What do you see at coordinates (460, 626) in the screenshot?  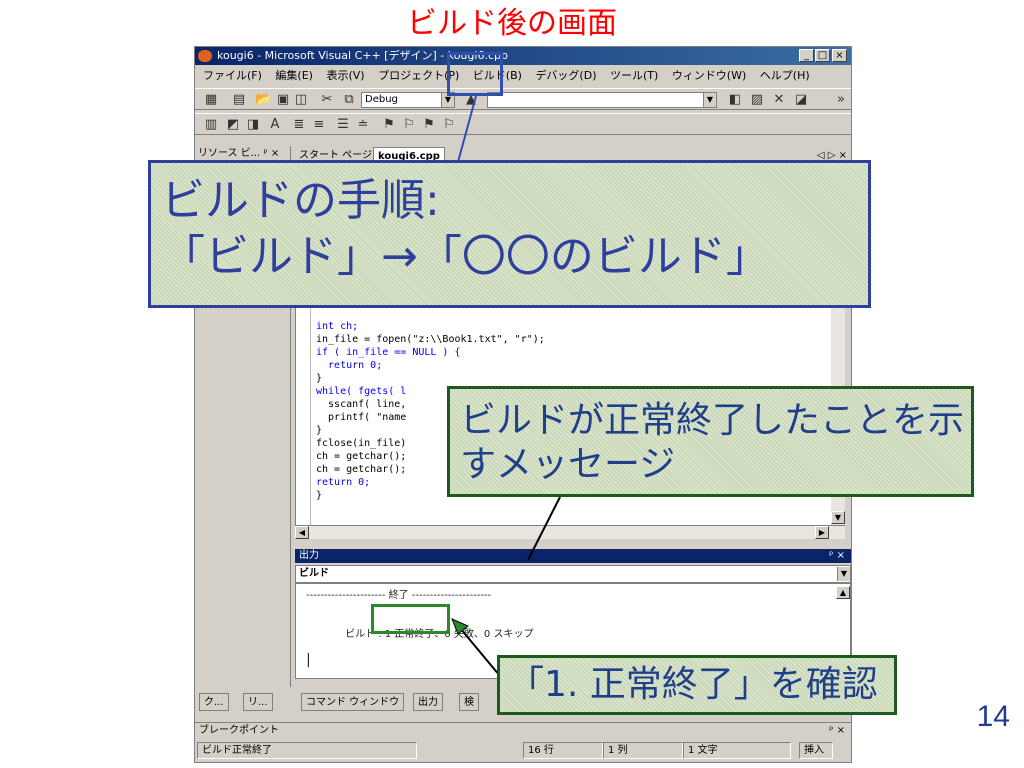 I see `check-arrow-head` at bounding box center [460, 626].